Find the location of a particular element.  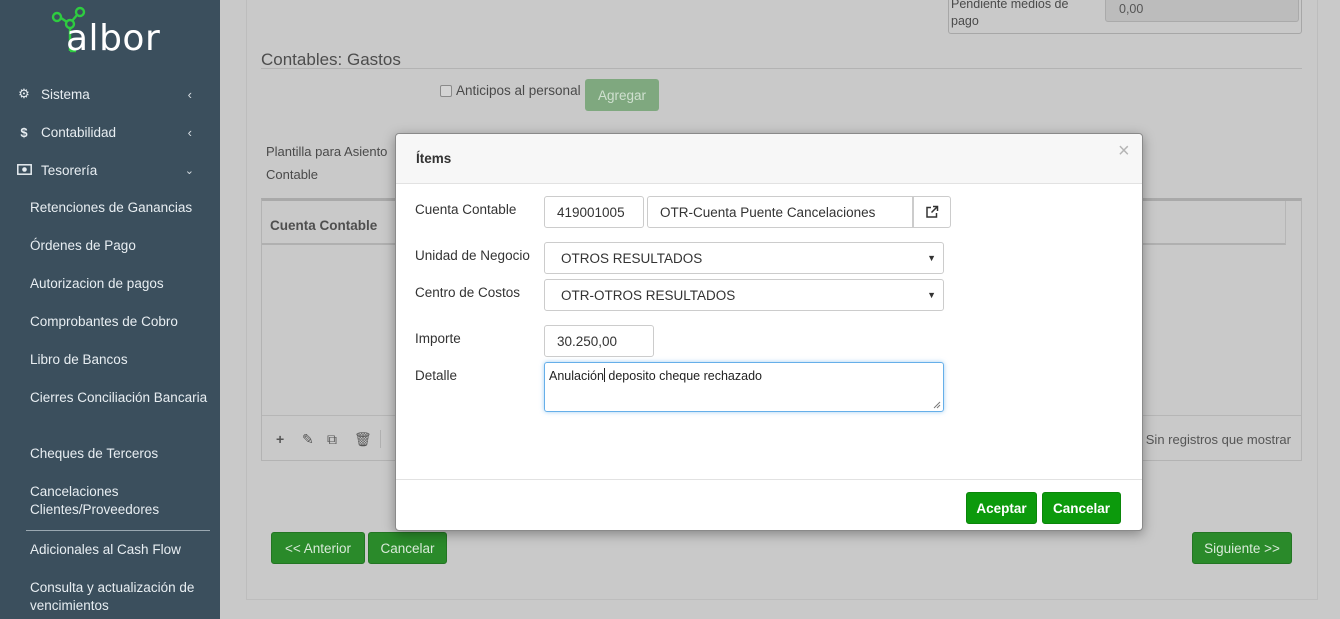

pendiente-label: Pendiente medios de pago is located at coordinates (1010, 14).